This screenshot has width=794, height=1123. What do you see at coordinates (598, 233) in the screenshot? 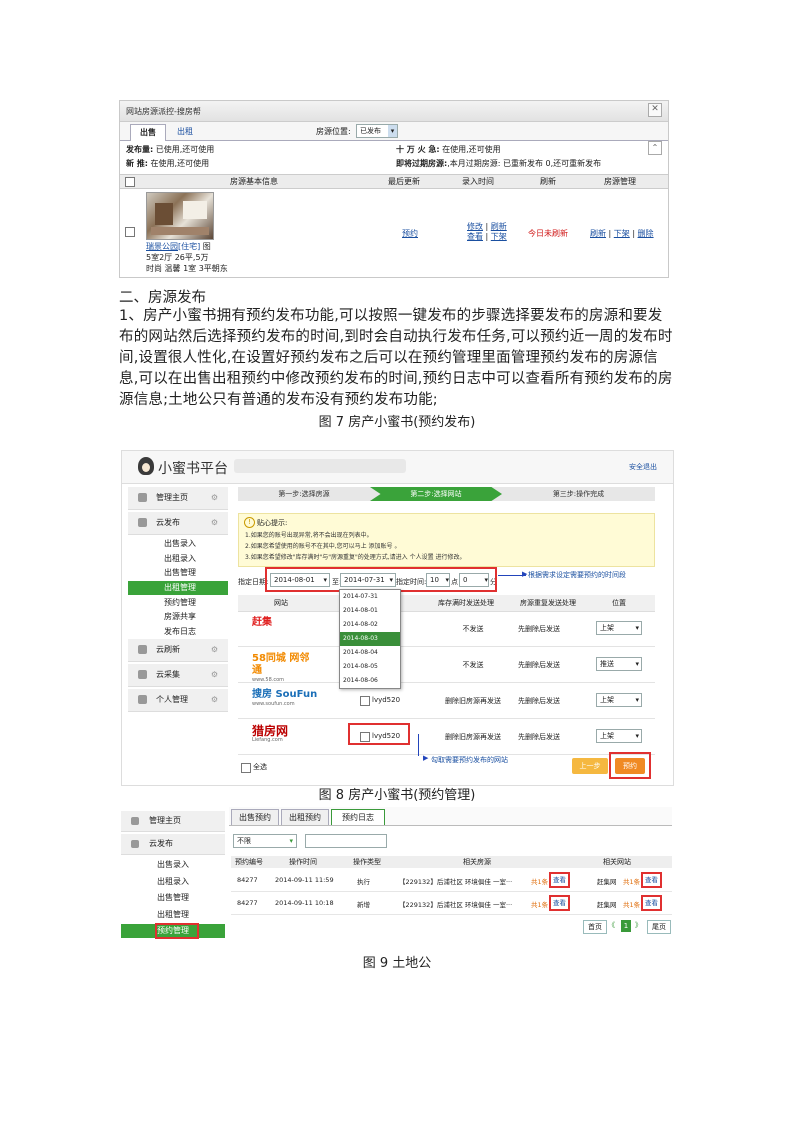
I see `manage-refresh-link: 刷新` at bounding box center [598, 233].